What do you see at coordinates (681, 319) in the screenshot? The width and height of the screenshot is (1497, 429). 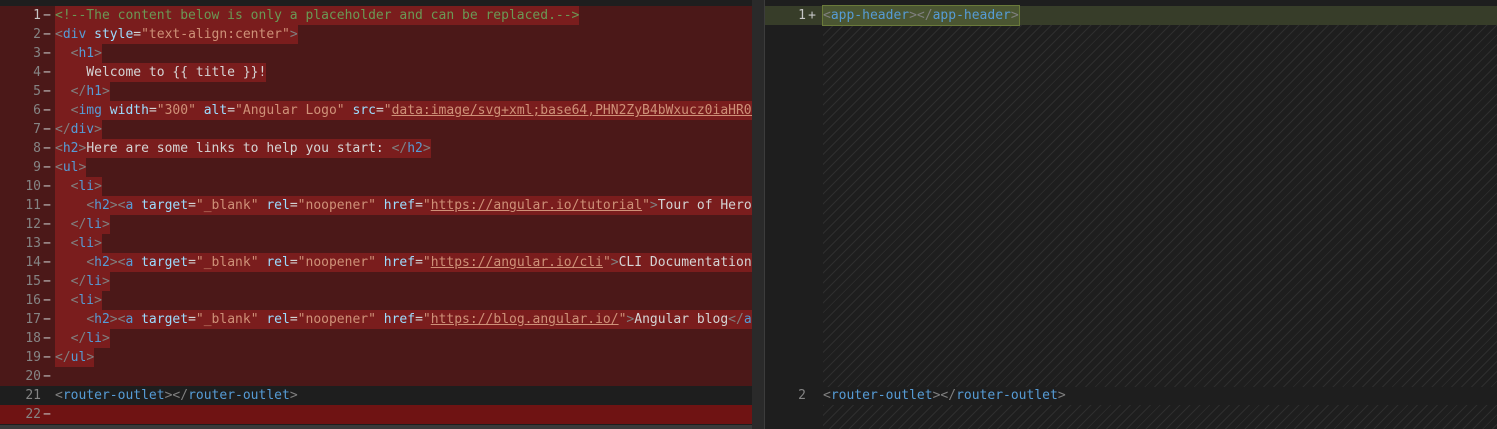 I see `code-token: Angular blog` at bounding box center [681, 319].